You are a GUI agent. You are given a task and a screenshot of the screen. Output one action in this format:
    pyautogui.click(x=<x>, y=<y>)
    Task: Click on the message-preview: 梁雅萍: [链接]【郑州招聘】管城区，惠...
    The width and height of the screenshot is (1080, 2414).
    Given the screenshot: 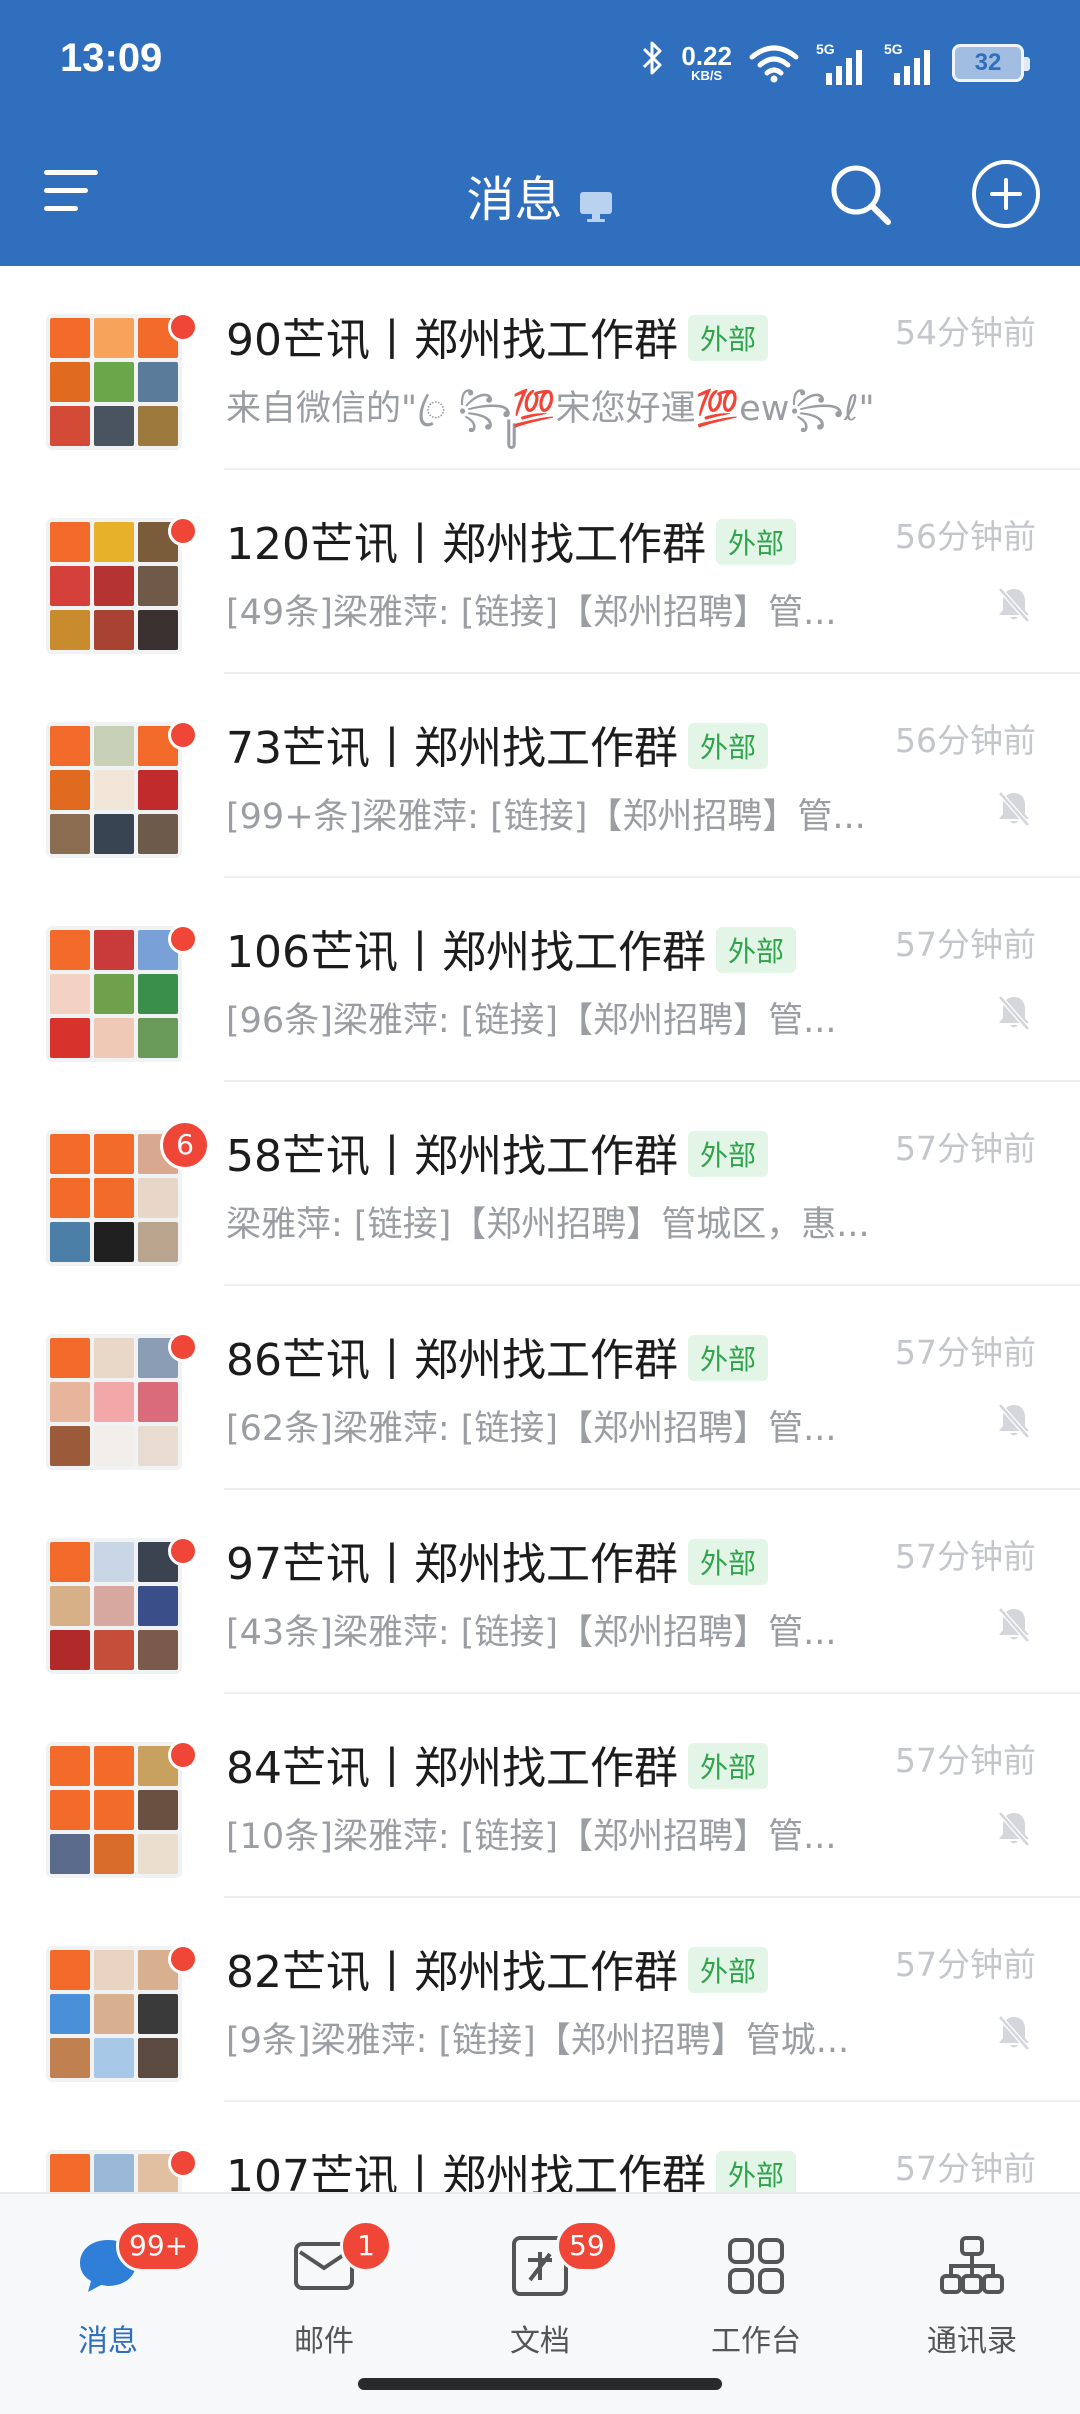 What is the action you would take?
    pyautogui.click(x=548, y=1225)
    